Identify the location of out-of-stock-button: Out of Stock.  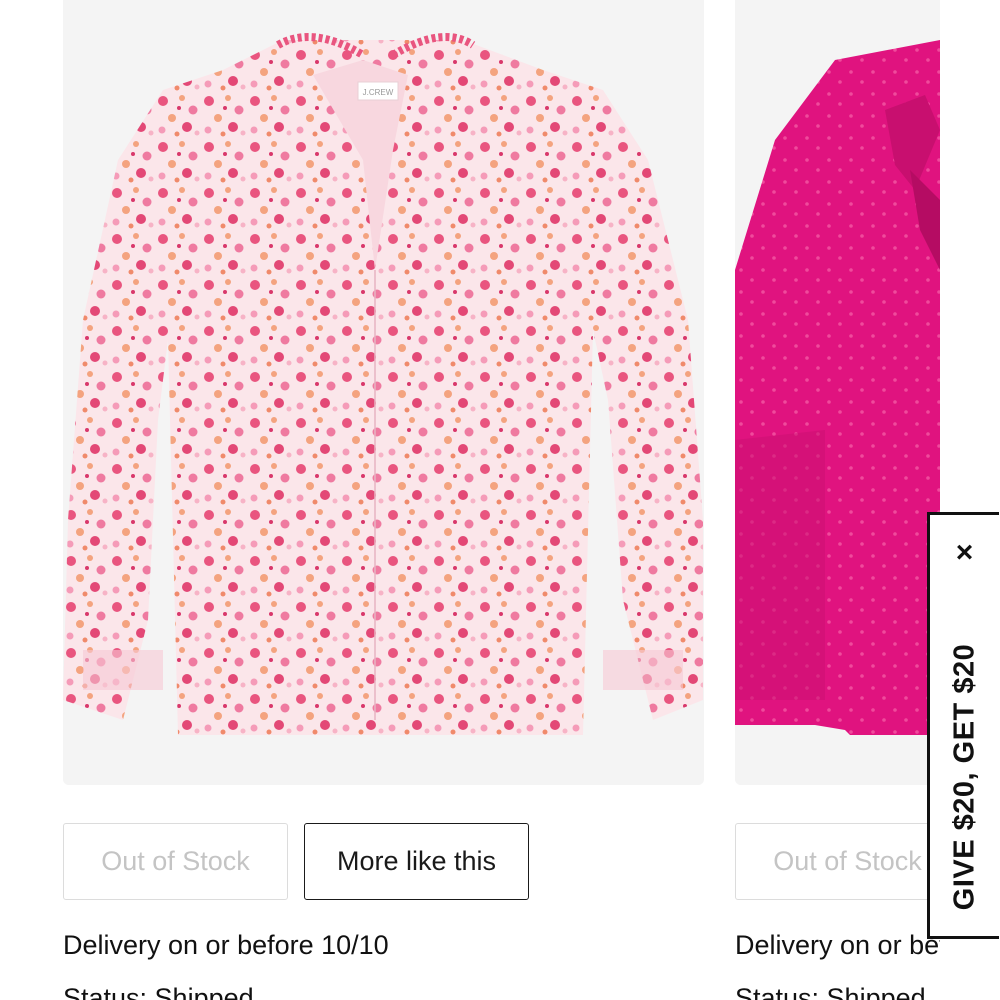
(175, 861).